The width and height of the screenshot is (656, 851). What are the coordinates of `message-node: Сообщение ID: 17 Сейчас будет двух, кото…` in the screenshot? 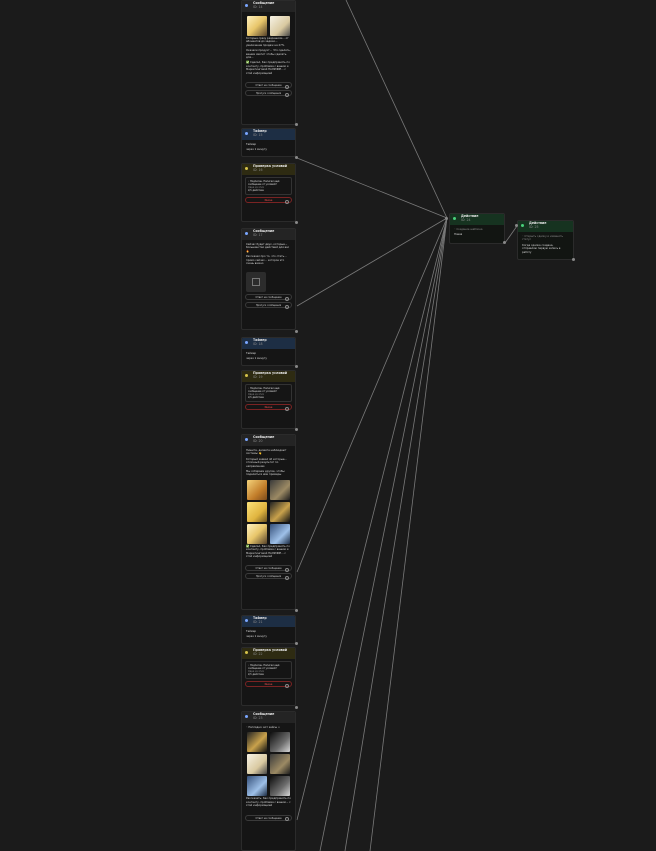 It's located at (268, 279).